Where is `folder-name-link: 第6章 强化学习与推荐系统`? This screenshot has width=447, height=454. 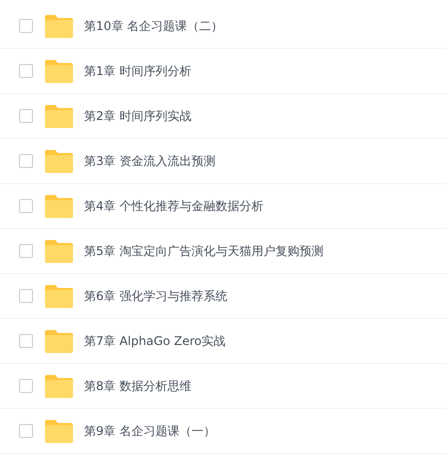
folder-name-link: 第6章 强化学习与推荐系统 is located at coordinates (156, 296).